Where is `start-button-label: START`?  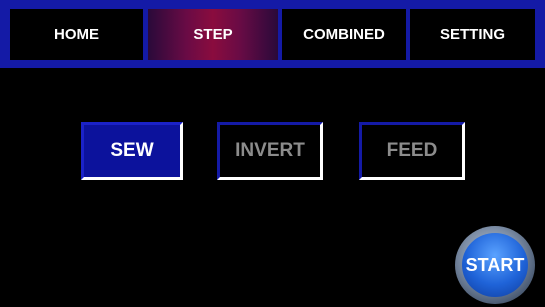 start-button-label: START is located at coordinates (495, 264).